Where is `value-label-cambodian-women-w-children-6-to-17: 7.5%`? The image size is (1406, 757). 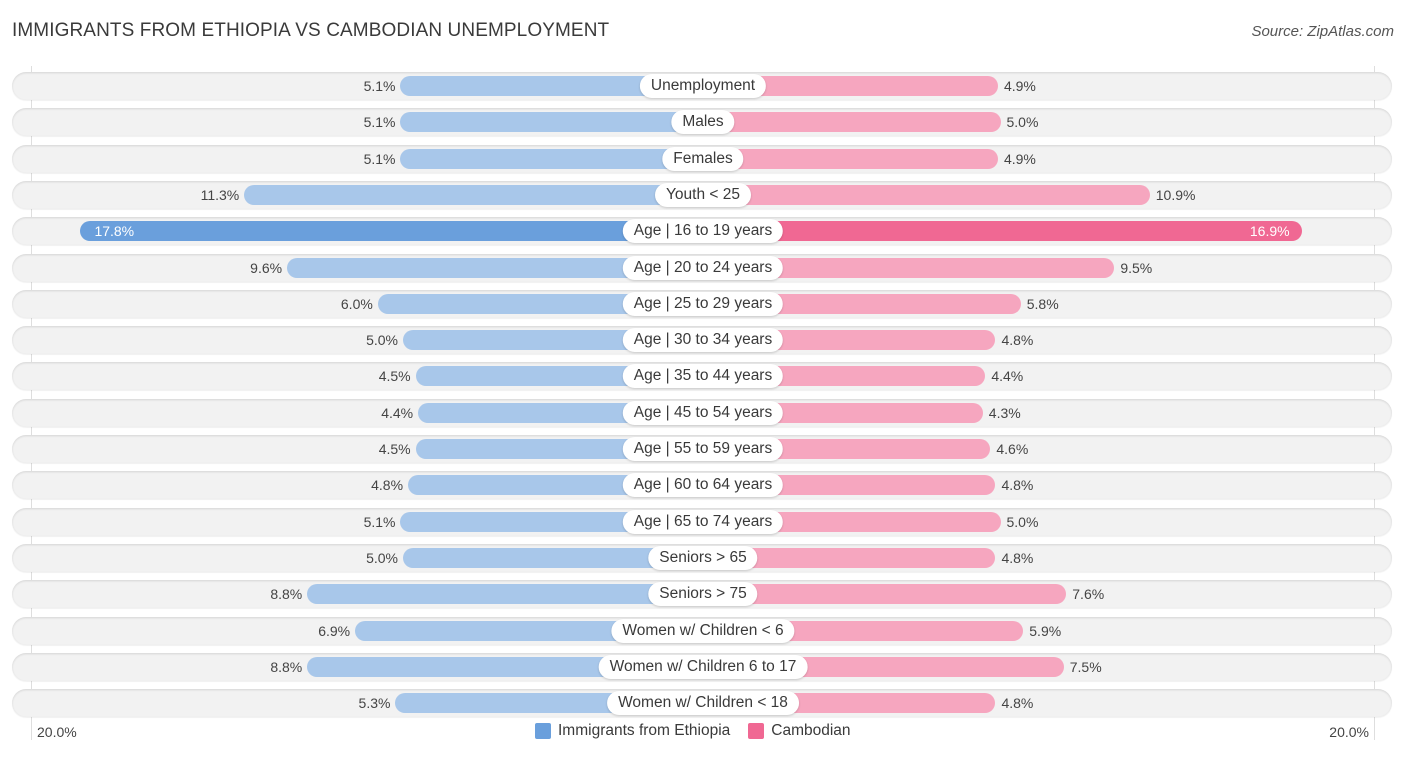 value-label-cambodian-women-w-children-6-to-17: 7.5% is located at coordinates (1085, 666).